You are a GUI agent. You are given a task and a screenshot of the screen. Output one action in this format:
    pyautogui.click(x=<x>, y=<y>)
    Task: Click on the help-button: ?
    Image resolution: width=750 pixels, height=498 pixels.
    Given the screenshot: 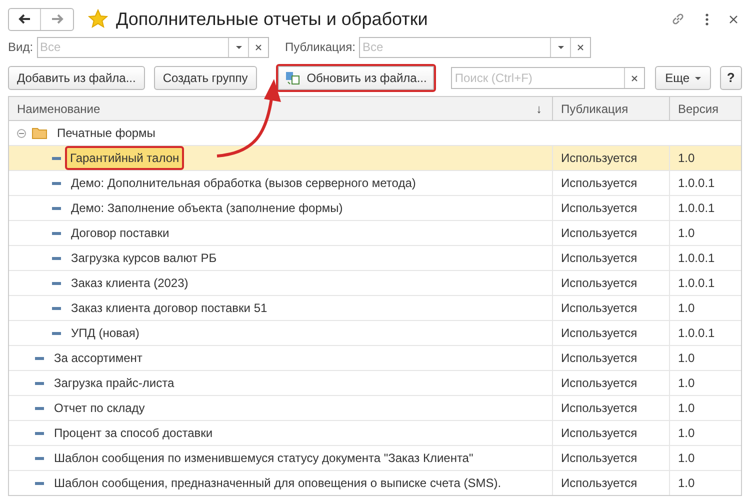 What is the action you would take?
    pyautogui.click(x=731, y=78)
    